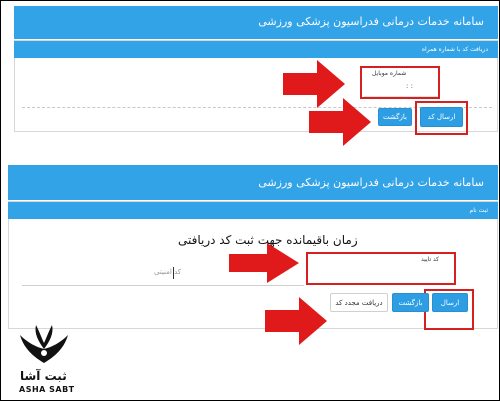 Image resolution: width=500 pixels, height=401 pixels. What do you see at coordinates (441, 117) in the screenshot?
I see `send-code-button: ارسال کد` at bounding box center [441, 117].